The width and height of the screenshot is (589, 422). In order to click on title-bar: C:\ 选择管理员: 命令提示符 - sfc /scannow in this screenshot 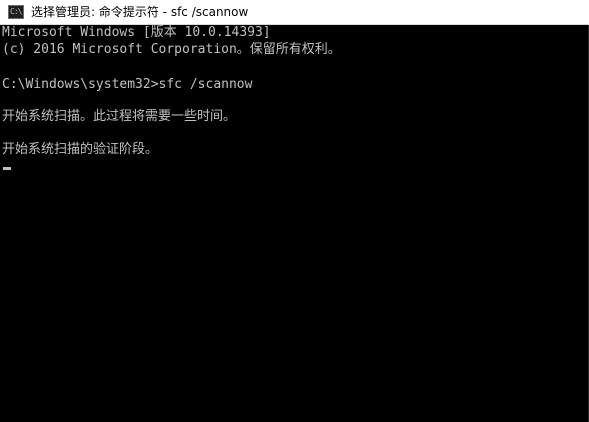, I will do `click(294, 12)`.